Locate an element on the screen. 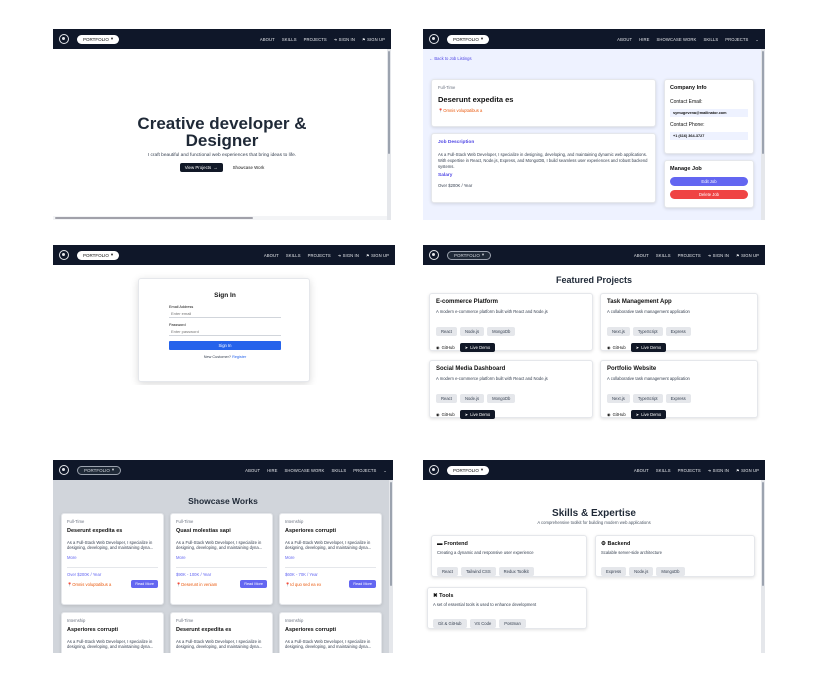  signin-label: SIGN IN is located at coordinates (720, 470).